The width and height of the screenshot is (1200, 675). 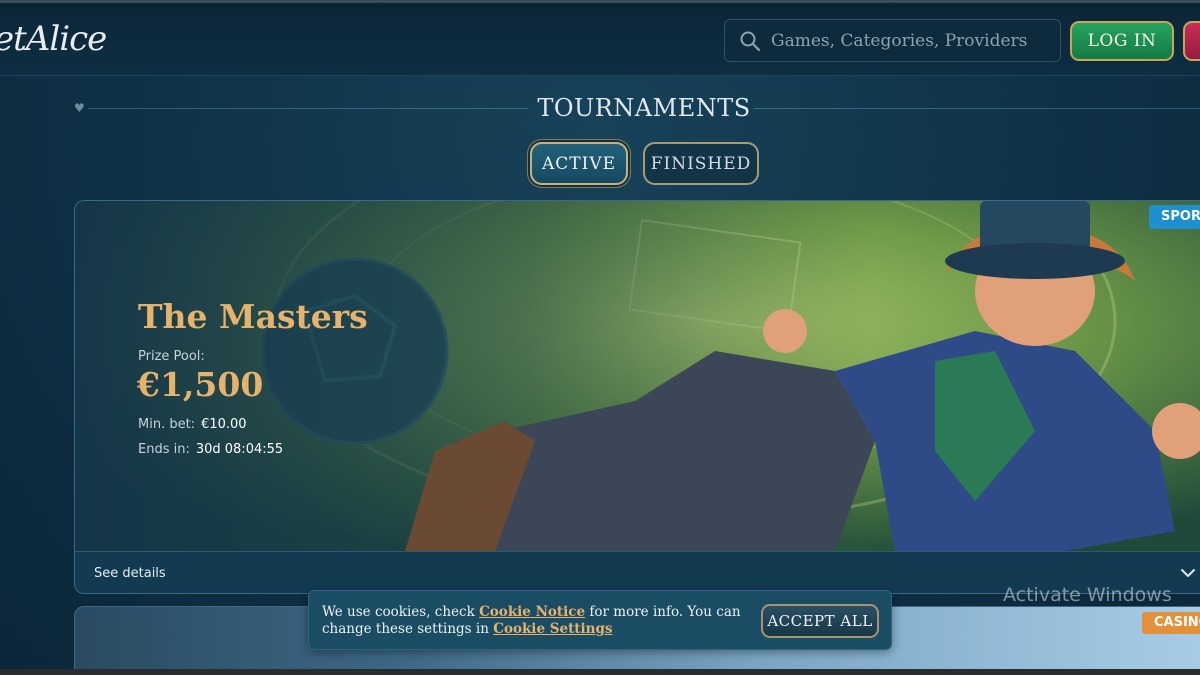 I want to click on heart-icon: ♥, so click(x=79, y=108).